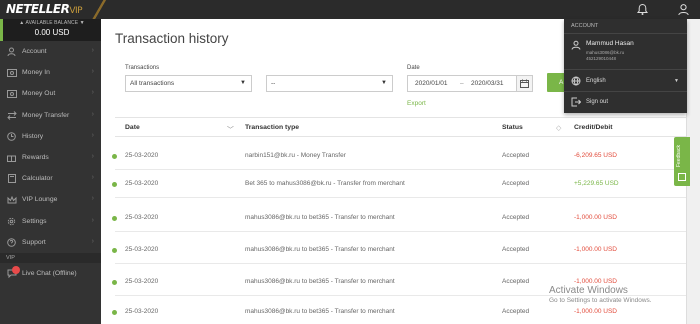 The width and height of the screenshot is (700, 324). I want to click on watermark-subtitle: Go to Settings to activate Windows., so click(600, 300).